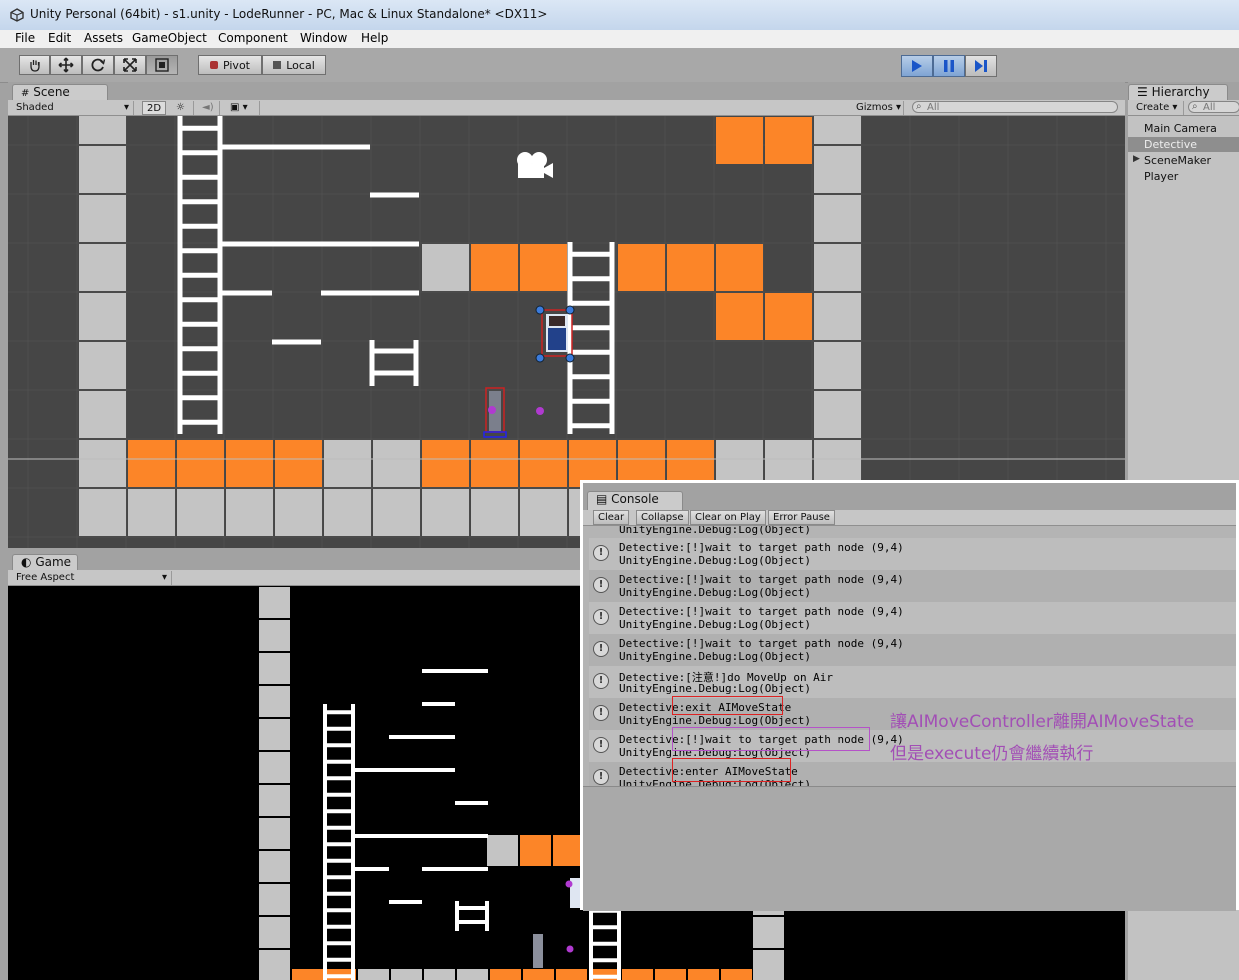 The width and height of the screenshot is (1239, 980). Describe the element at coordinates (294, 65) in the screenshot. I see `local-toggle-button: Local` at that location.